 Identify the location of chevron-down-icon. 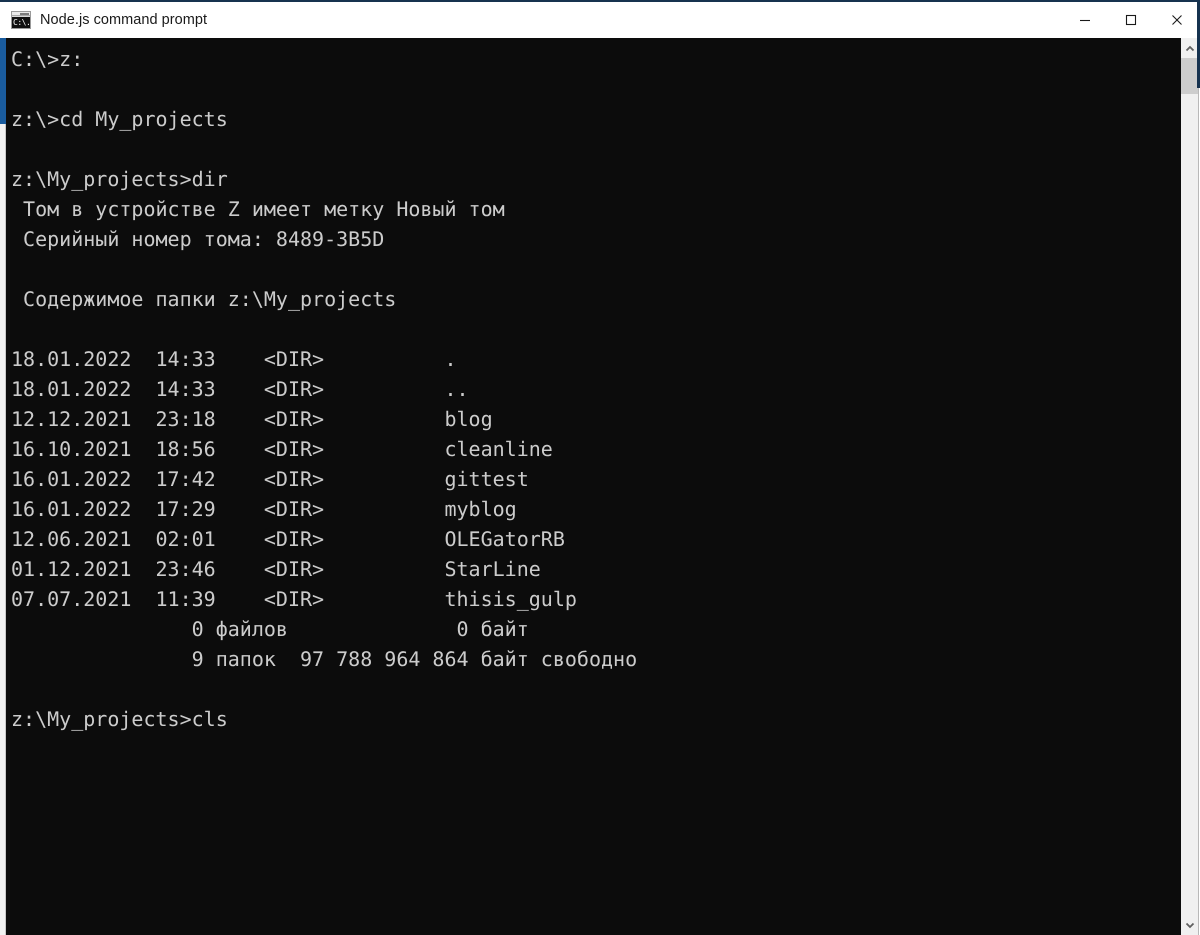
(1189, 925).